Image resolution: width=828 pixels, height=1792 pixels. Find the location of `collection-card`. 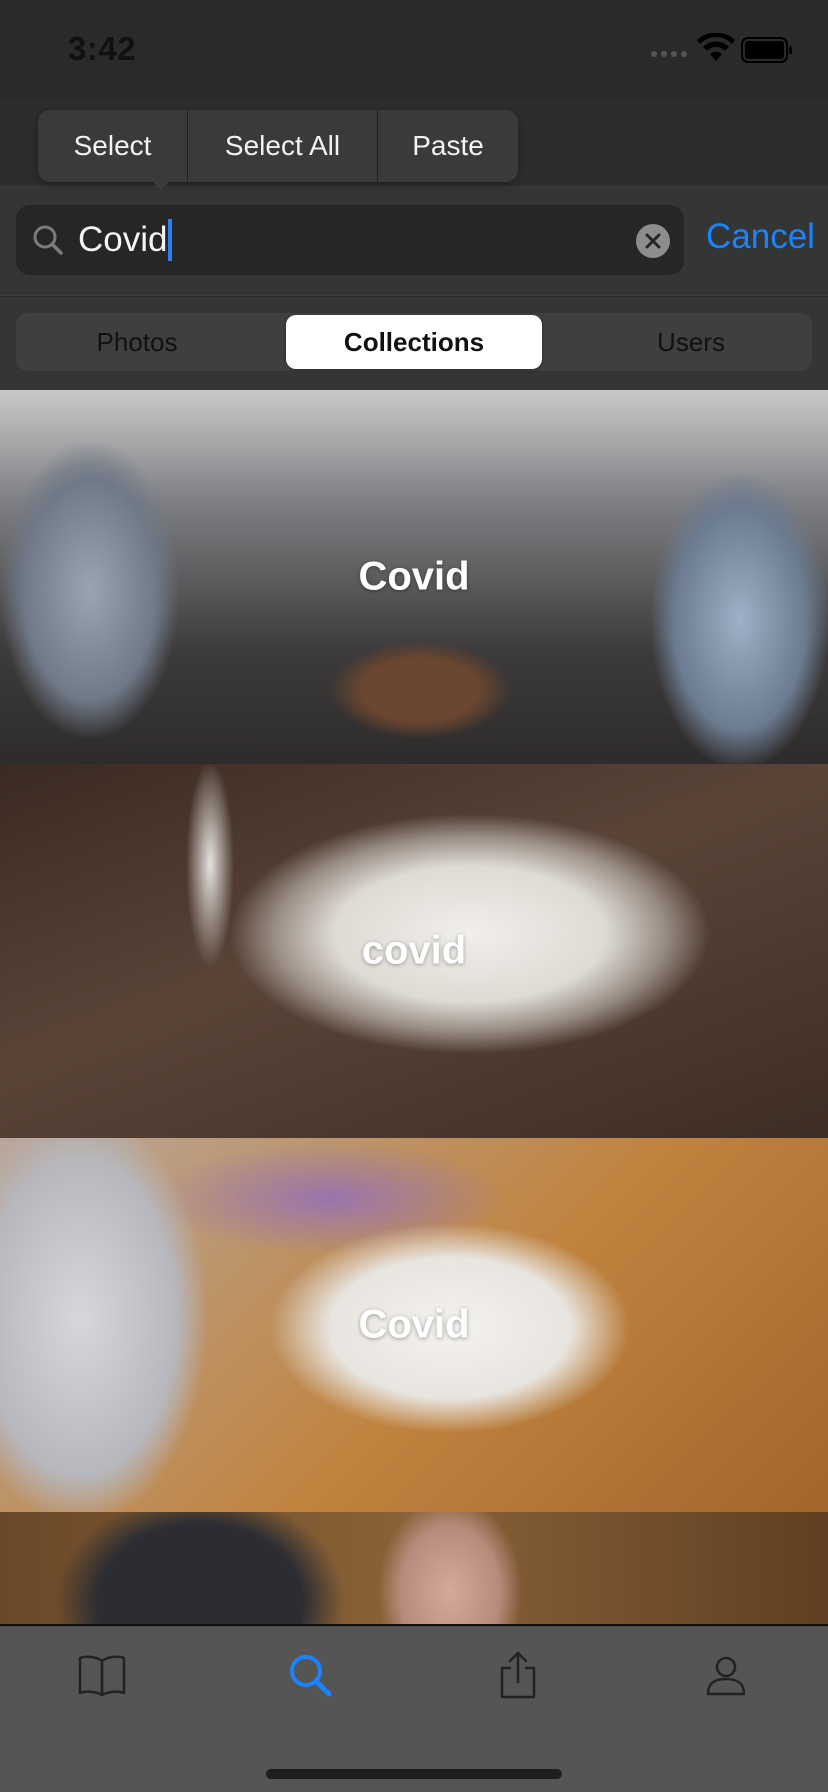

collection-card is located at coordinates (414, 1568).